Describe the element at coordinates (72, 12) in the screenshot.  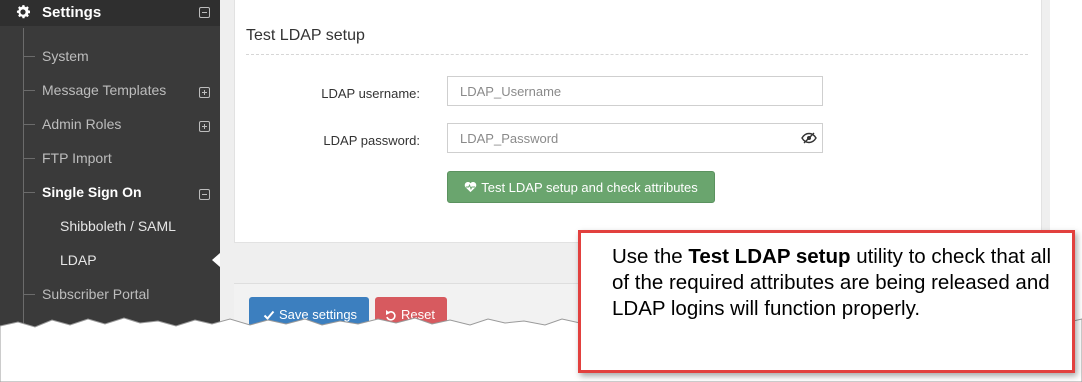
I see `sidebar-header-label: Settings` at that location.